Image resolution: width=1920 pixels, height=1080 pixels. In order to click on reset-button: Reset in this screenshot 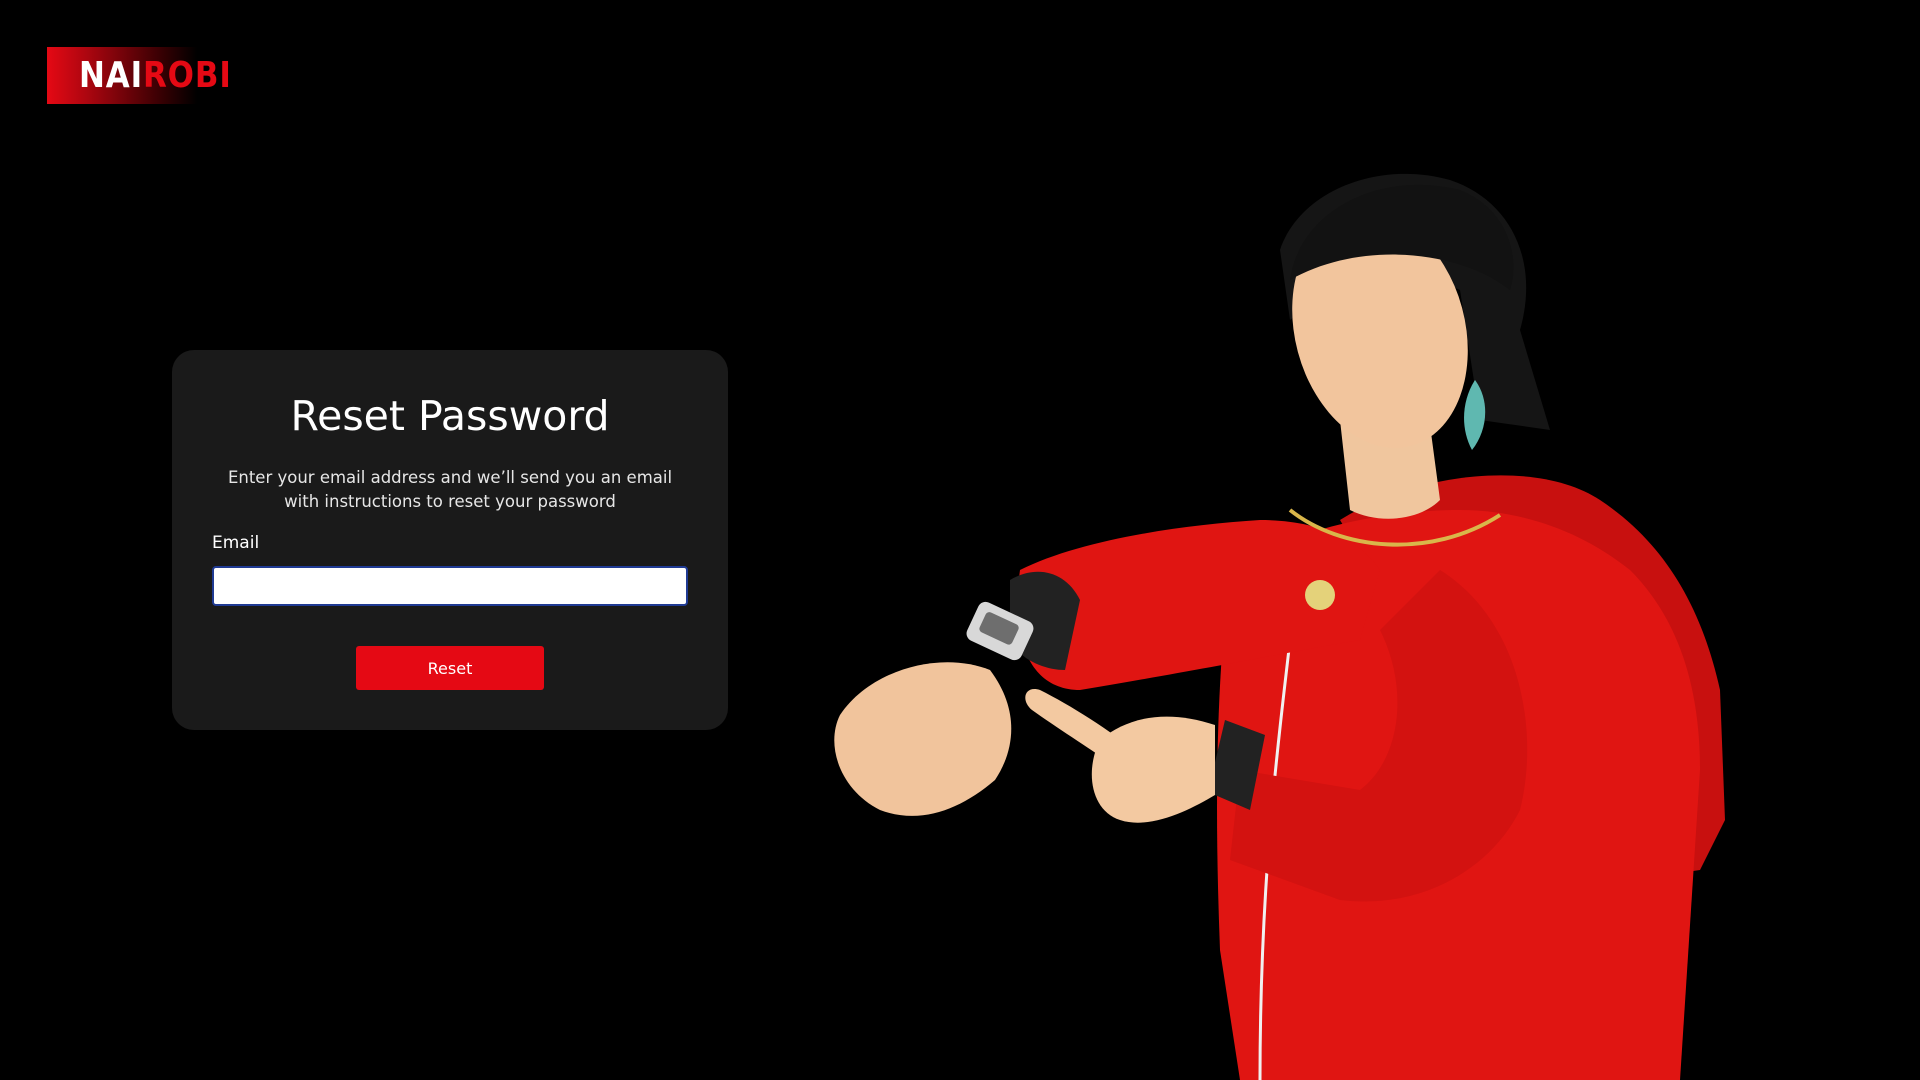, I will do `click(450, 668)`.